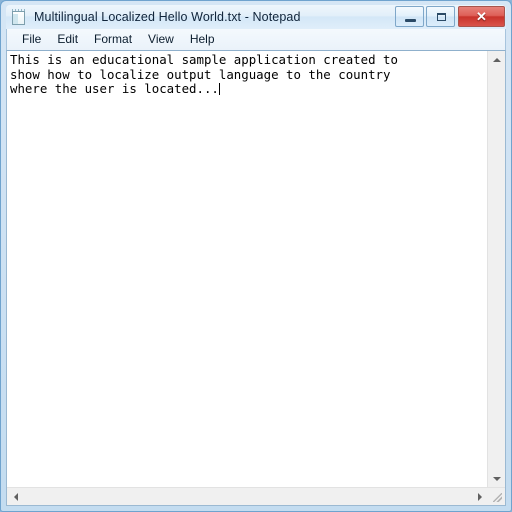 This screenshot has width=512, height=512. I want to click on vertical-scroll-track, so click(496, 269).